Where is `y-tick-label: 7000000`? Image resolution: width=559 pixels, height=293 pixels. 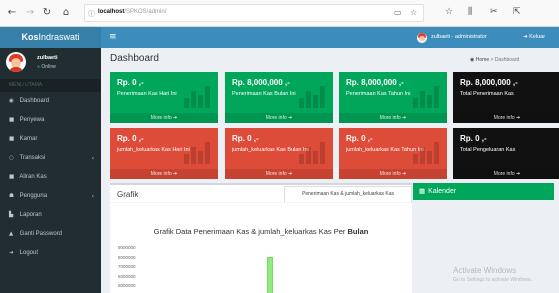
y-tick-label: 7000000 is located at coordinates (127, 267).